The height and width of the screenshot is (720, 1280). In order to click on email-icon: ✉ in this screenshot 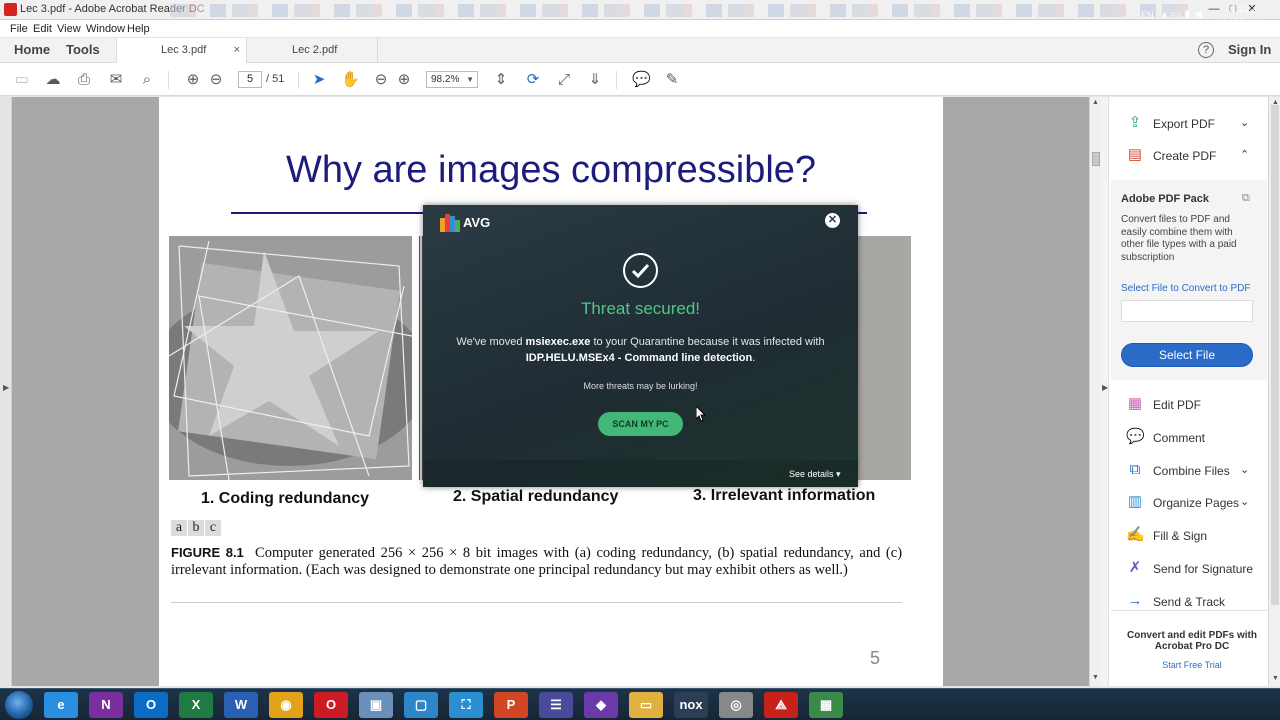, I will do `click(116, 80)`.